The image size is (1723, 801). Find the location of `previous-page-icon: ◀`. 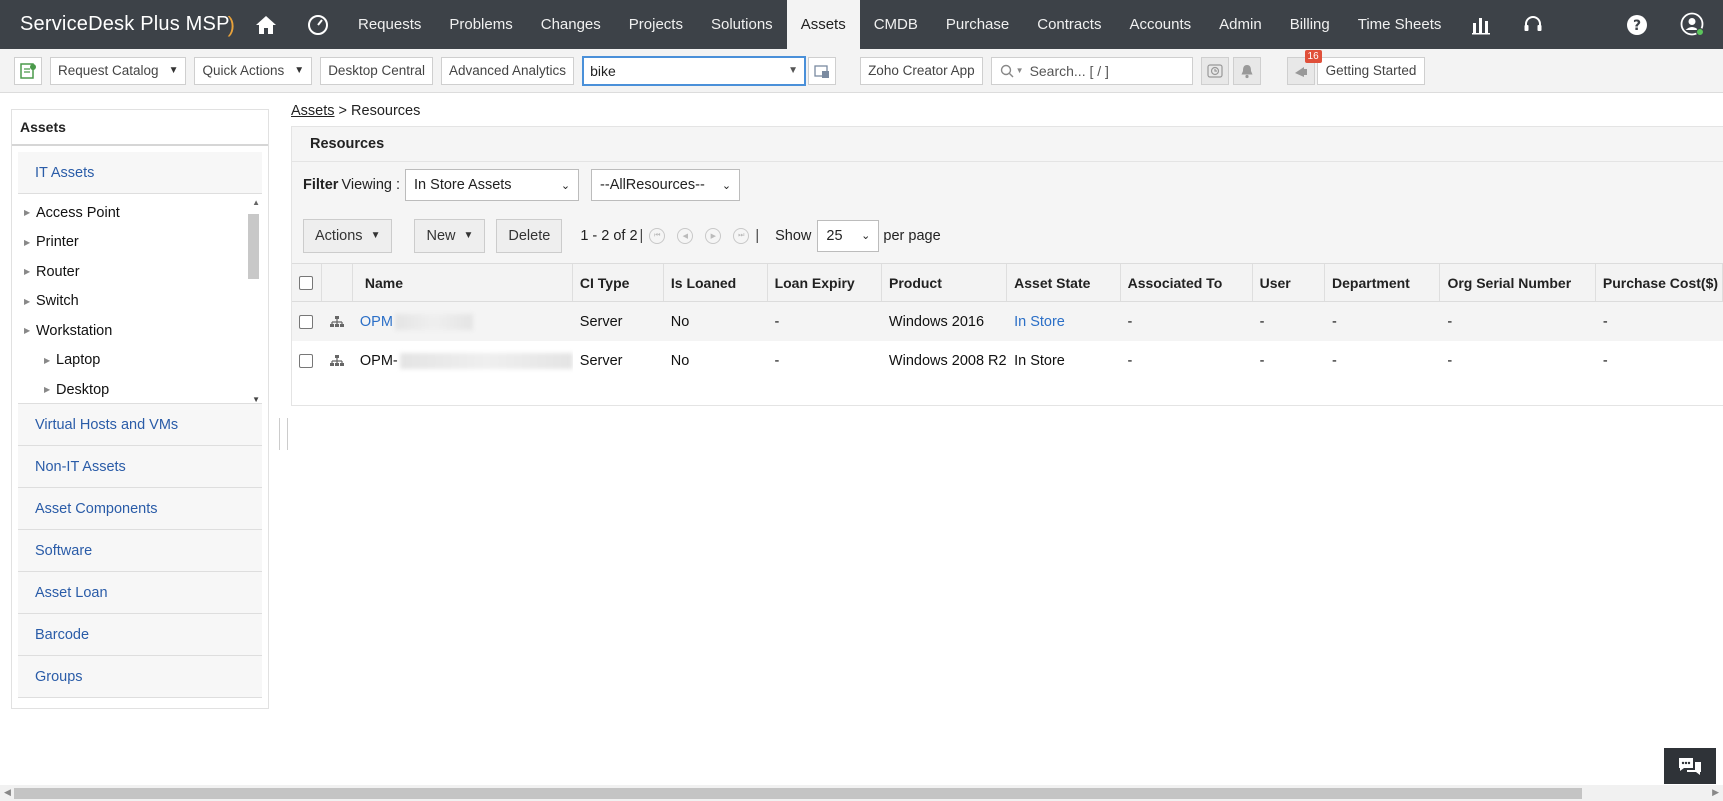

previous-page-icon: ◀ is located at coordinates (685, 235).